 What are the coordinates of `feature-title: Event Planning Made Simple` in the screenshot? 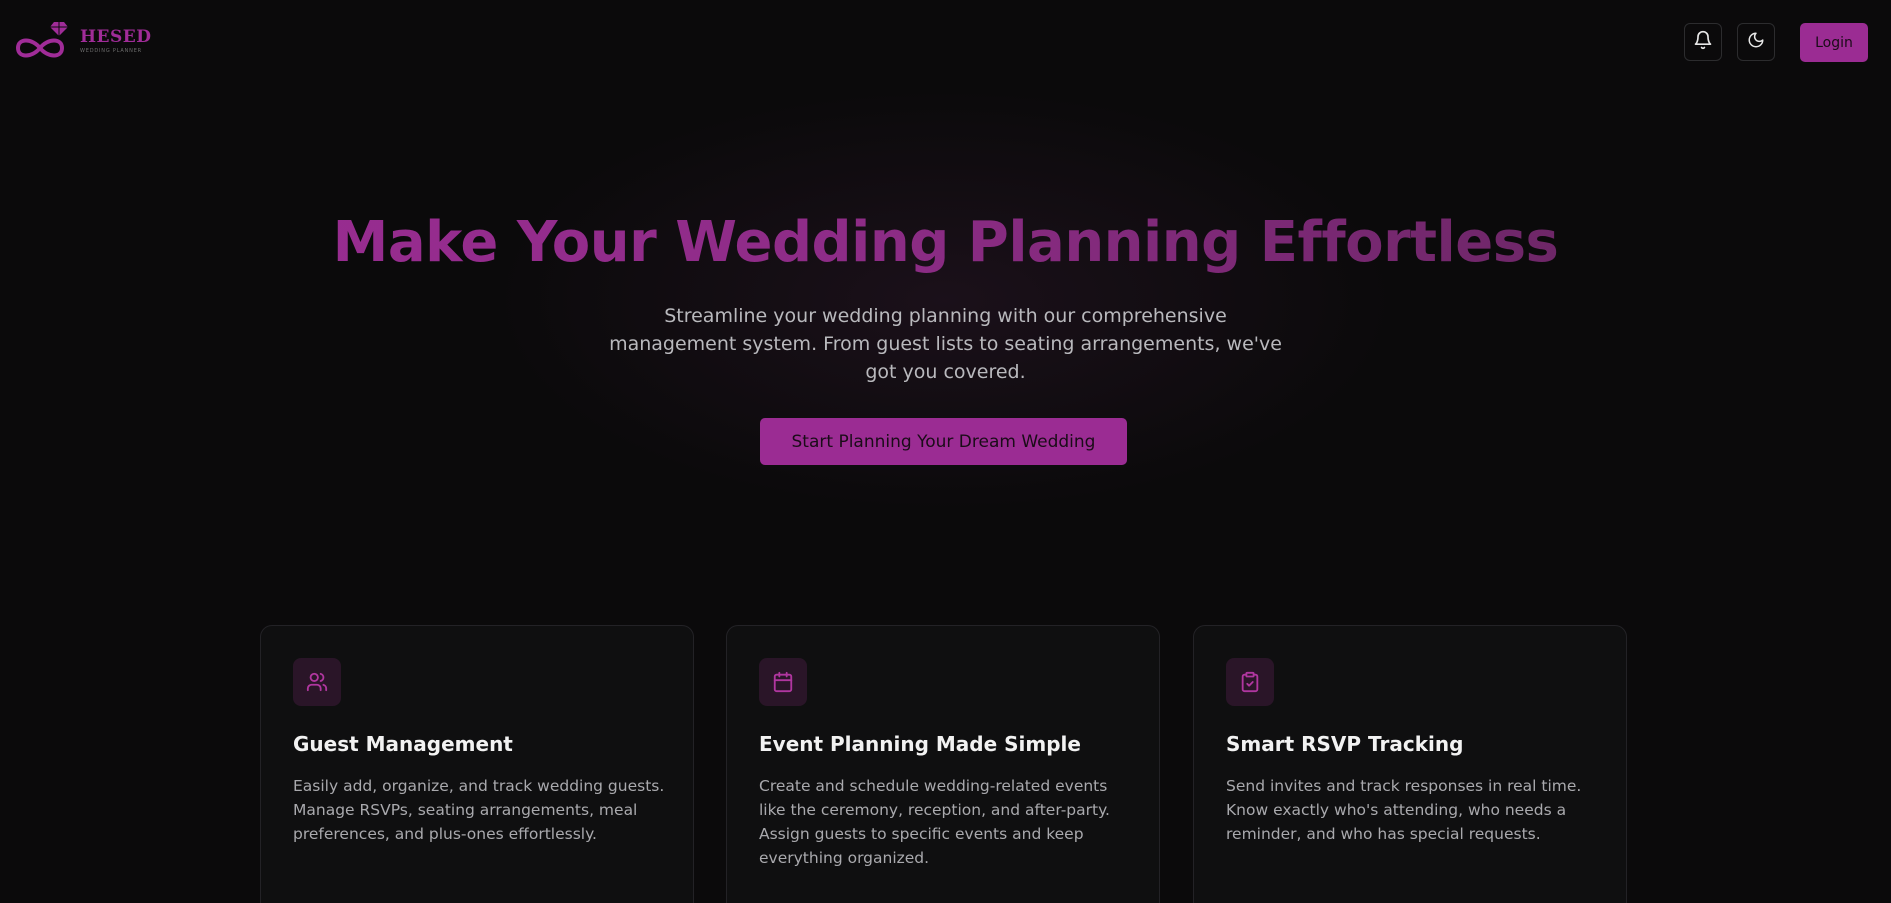 It's located at (920, 744).